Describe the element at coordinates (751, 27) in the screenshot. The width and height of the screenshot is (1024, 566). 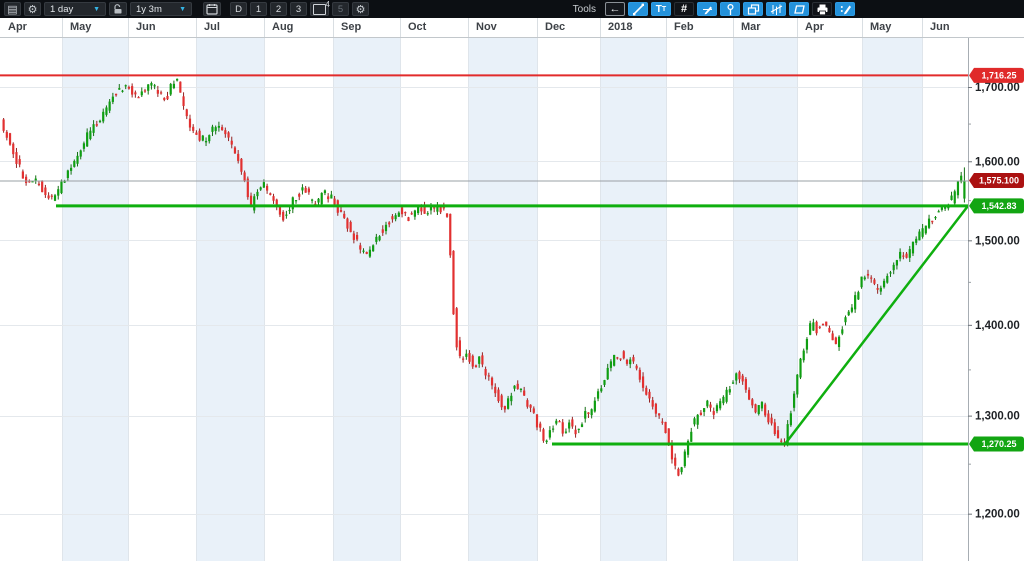
I see `time-axis-month-label: Mar` at that location.